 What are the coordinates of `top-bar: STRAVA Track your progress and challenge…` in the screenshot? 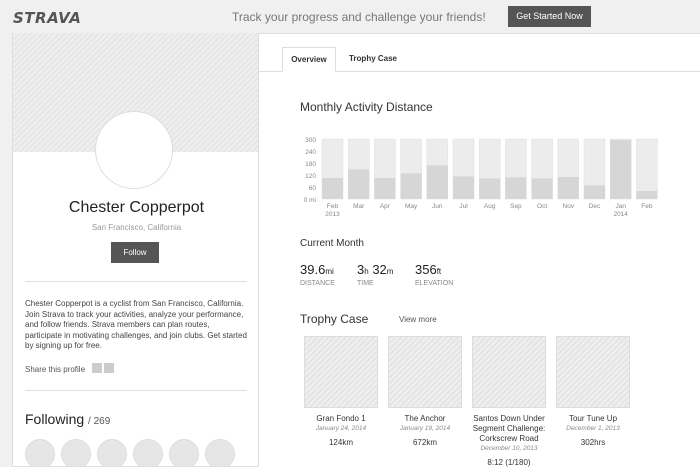 It's located at (350, 16).